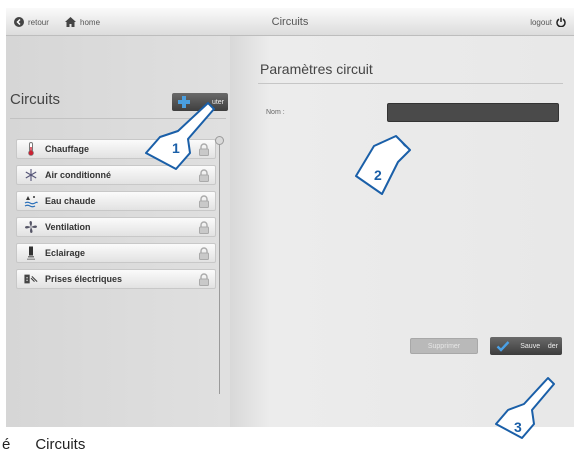  What do you see at coordinates (31, 253) in the screenshot?
I see `lamp-icon` at bounding box center [31, 253].